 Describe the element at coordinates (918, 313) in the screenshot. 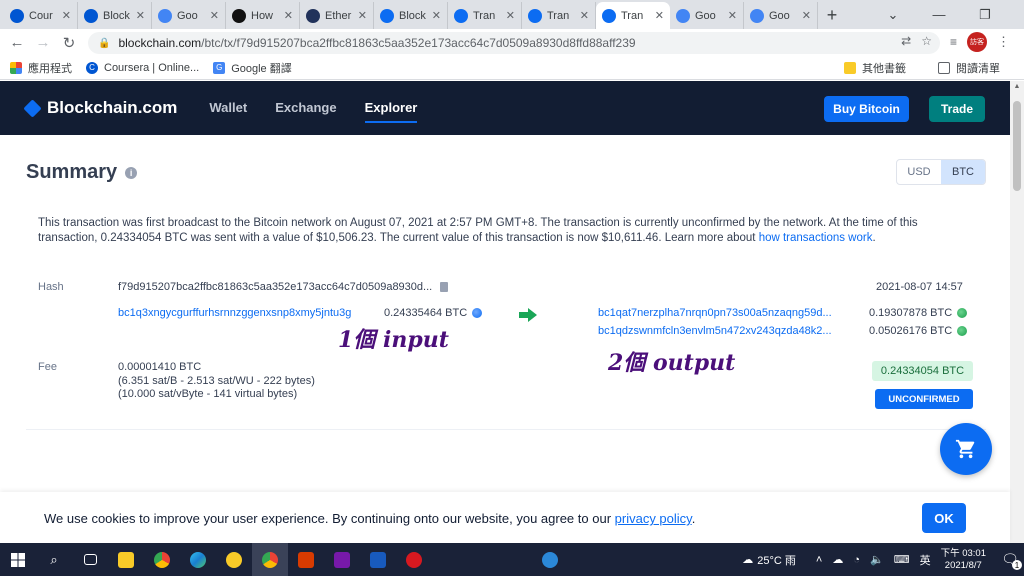

I see `output-amount: 0.19307878 BTC` at that location.